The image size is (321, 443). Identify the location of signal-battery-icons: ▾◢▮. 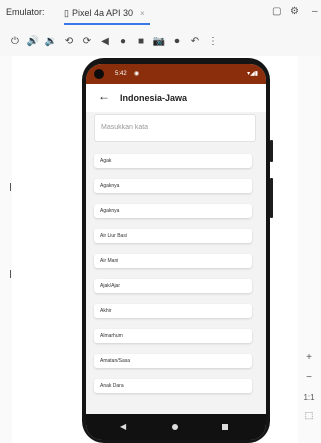
(252, 74).